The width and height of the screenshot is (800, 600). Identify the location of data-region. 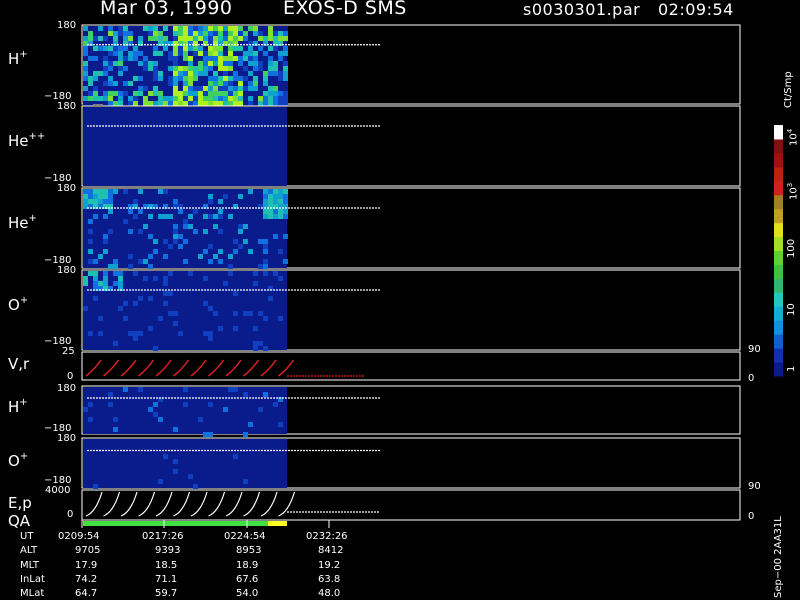
(185, 146).